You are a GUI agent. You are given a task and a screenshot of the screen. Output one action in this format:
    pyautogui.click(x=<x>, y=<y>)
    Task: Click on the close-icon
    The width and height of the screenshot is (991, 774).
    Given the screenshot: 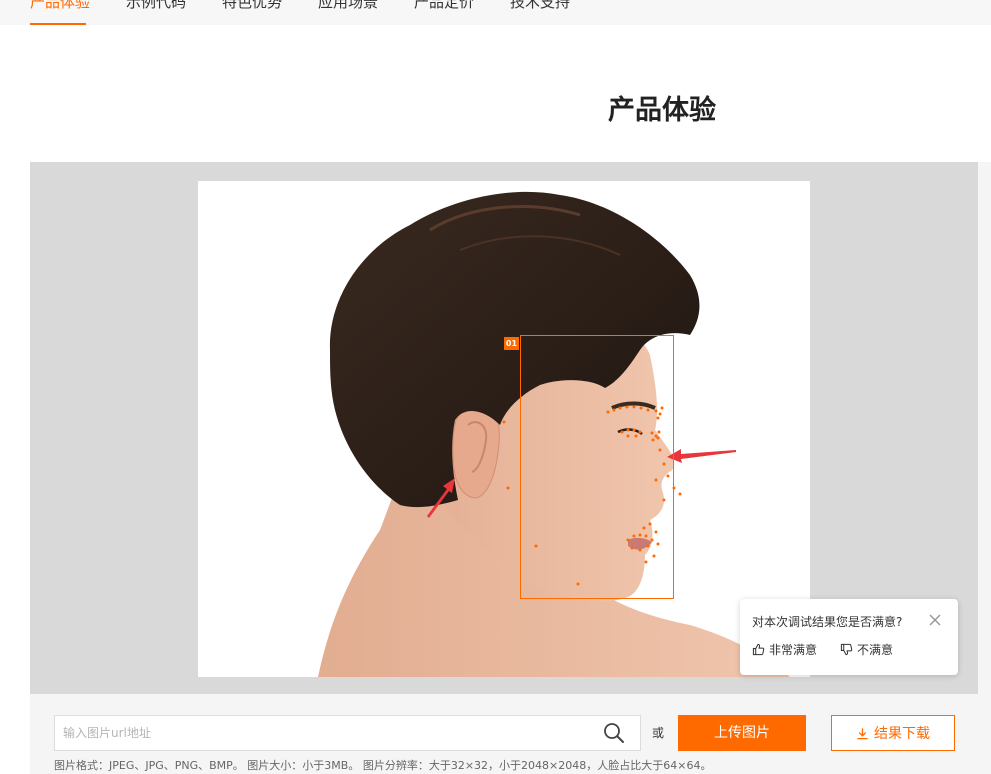 What is the action you would take?
    pyautogui.click(x=935, y=620)
    